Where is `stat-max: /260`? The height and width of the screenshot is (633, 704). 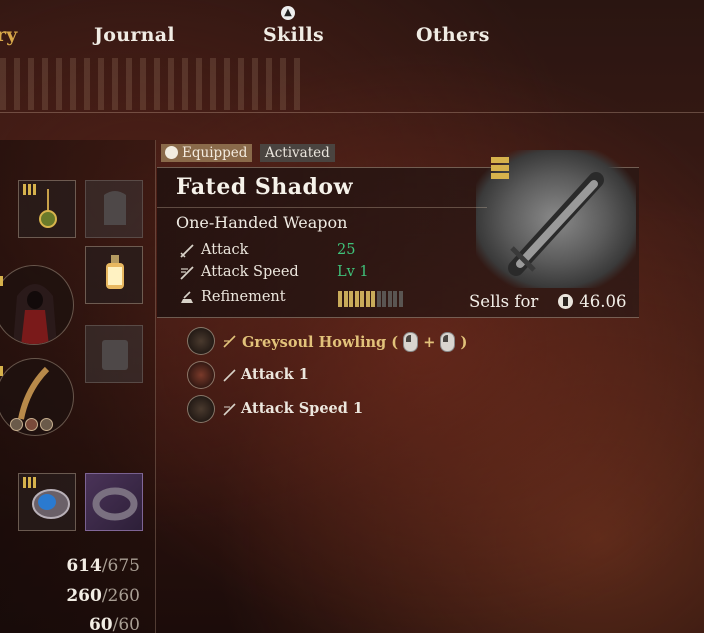 stat-max: /260 is located at coordinates (120, 596).